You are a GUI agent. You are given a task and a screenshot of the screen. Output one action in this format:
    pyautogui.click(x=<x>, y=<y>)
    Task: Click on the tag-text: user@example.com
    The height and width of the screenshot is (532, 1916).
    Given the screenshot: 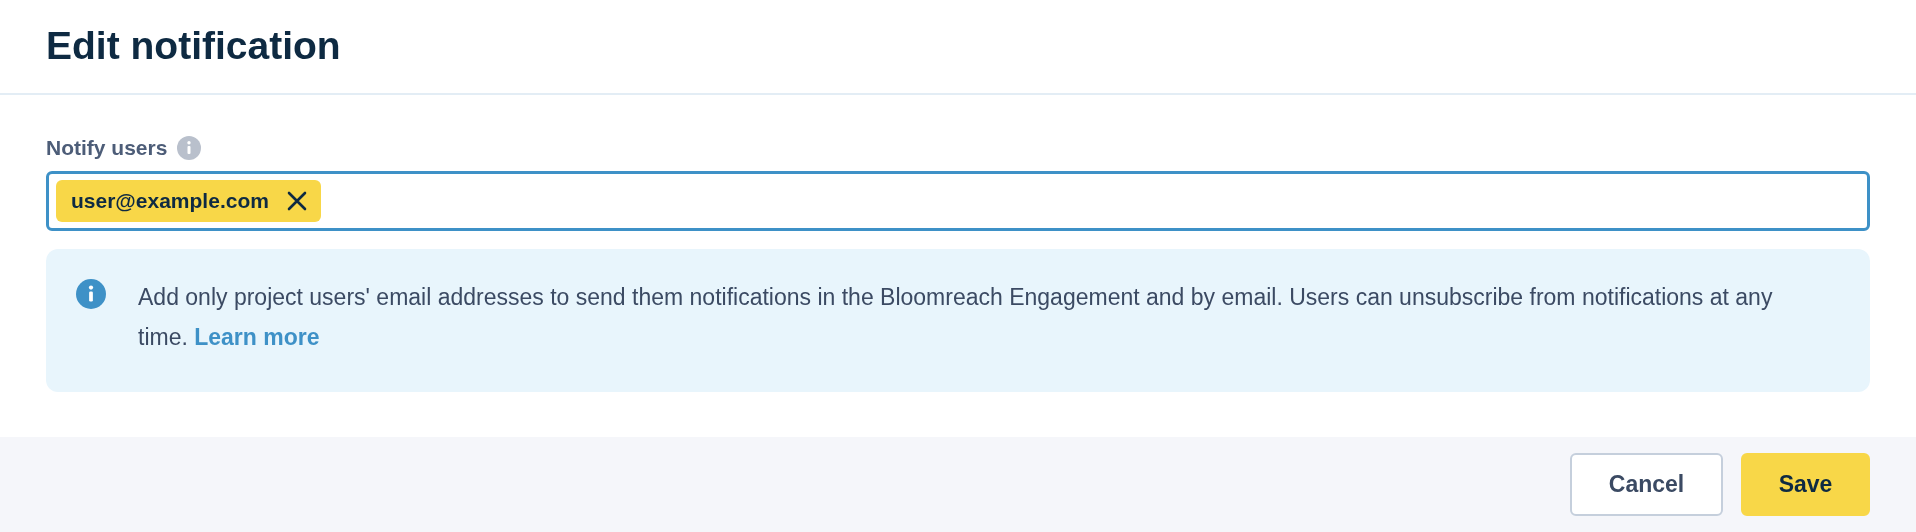 What is the action you would take?
    pyautogui.click(x=170, y=201)
    